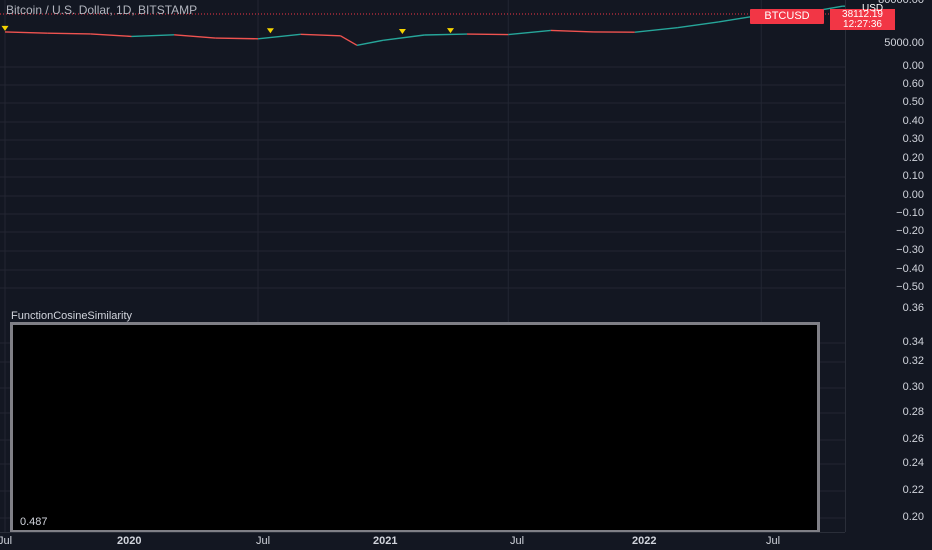 This screenshot has height=550, width=932. What do you see at coordinates (913, 121) in the screenshot?
I see `price-axis-tick: 0.40` at bounding box center [913, 121].